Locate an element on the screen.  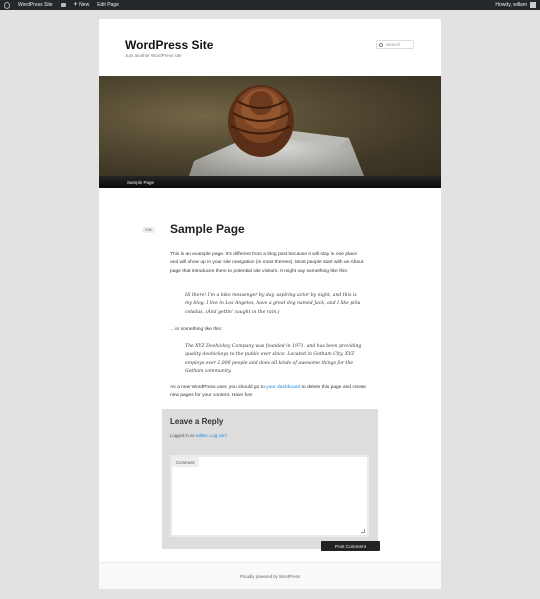
adminbar-new-label: New is located at coordinates (84, 5).